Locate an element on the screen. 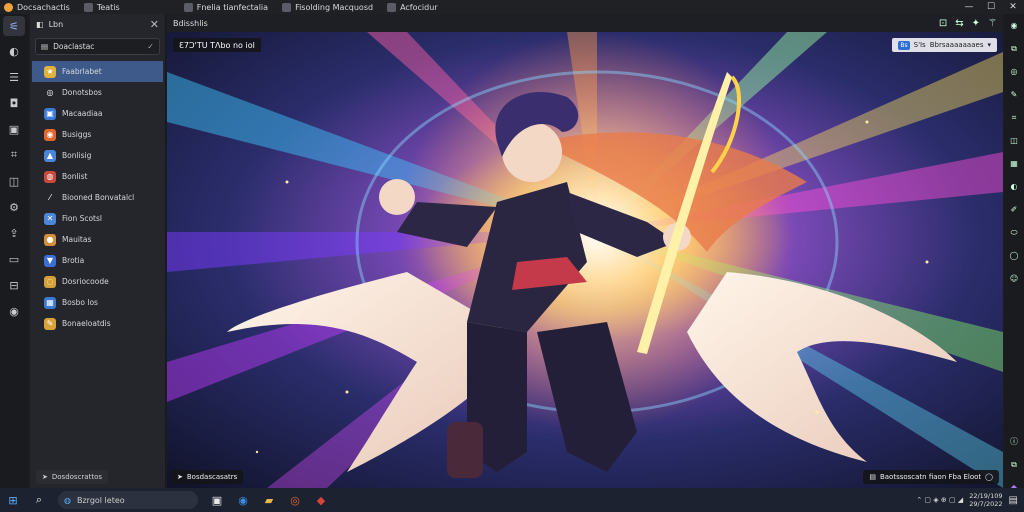 The height and width of the screenshot is (512, 1024). panel-item-label: Bonlisig is located at coordinates (77, 155).